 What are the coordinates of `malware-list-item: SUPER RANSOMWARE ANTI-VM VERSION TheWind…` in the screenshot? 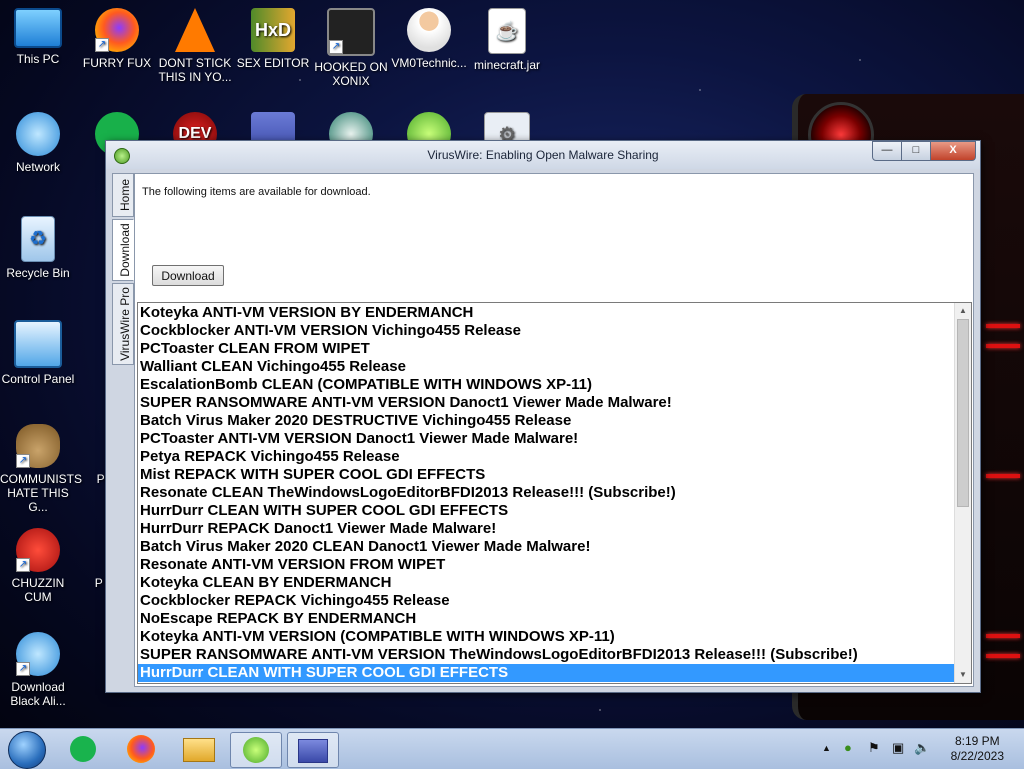 It's located at (546, 655).